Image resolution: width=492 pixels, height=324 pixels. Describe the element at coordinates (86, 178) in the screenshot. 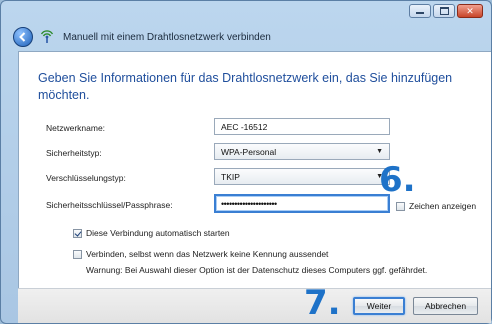

I see `encryption-type-label: Verschlüsselungstyp:` at that location.